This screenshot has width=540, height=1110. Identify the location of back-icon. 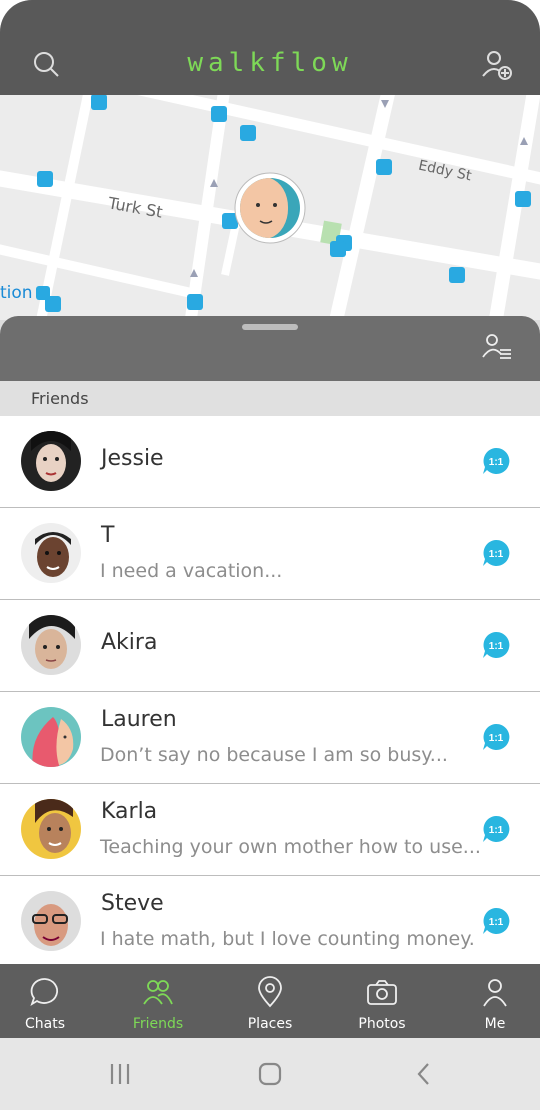
(424, 1074).